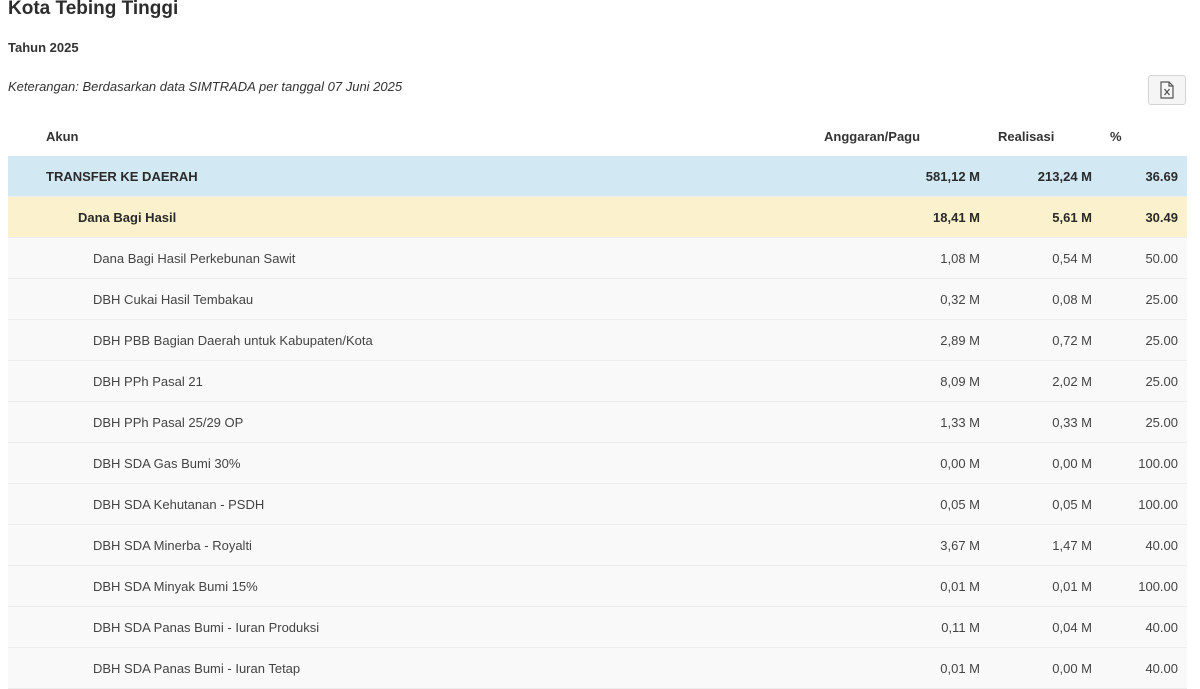 This screenshot has height=689, width=1200. Describe the element at coordinates (1161, 217) in the screenshot. I see `row-percent: 30.49` at that location.